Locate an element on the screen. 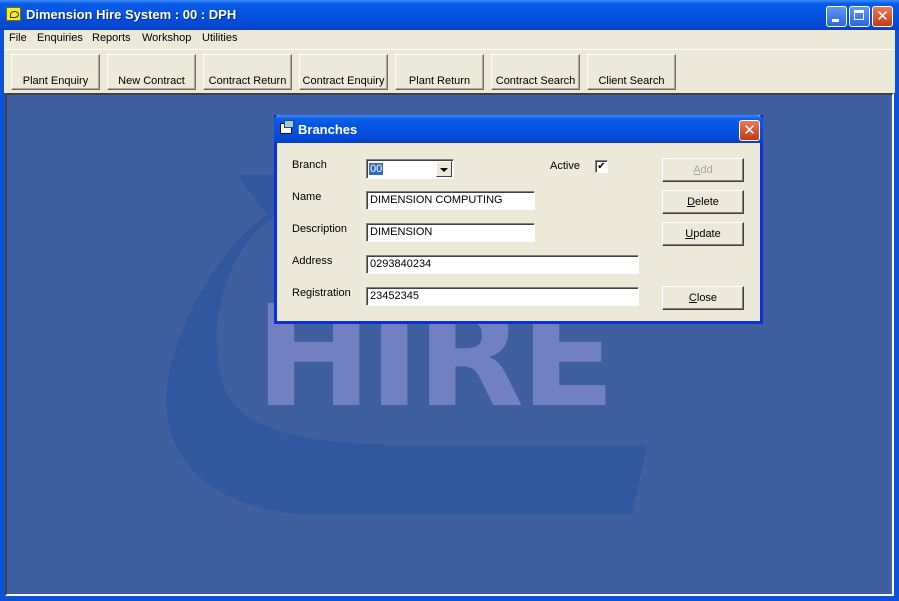 The image size is (899, 601). menu-workshop: Workshop is located at coordinates (166, 38).